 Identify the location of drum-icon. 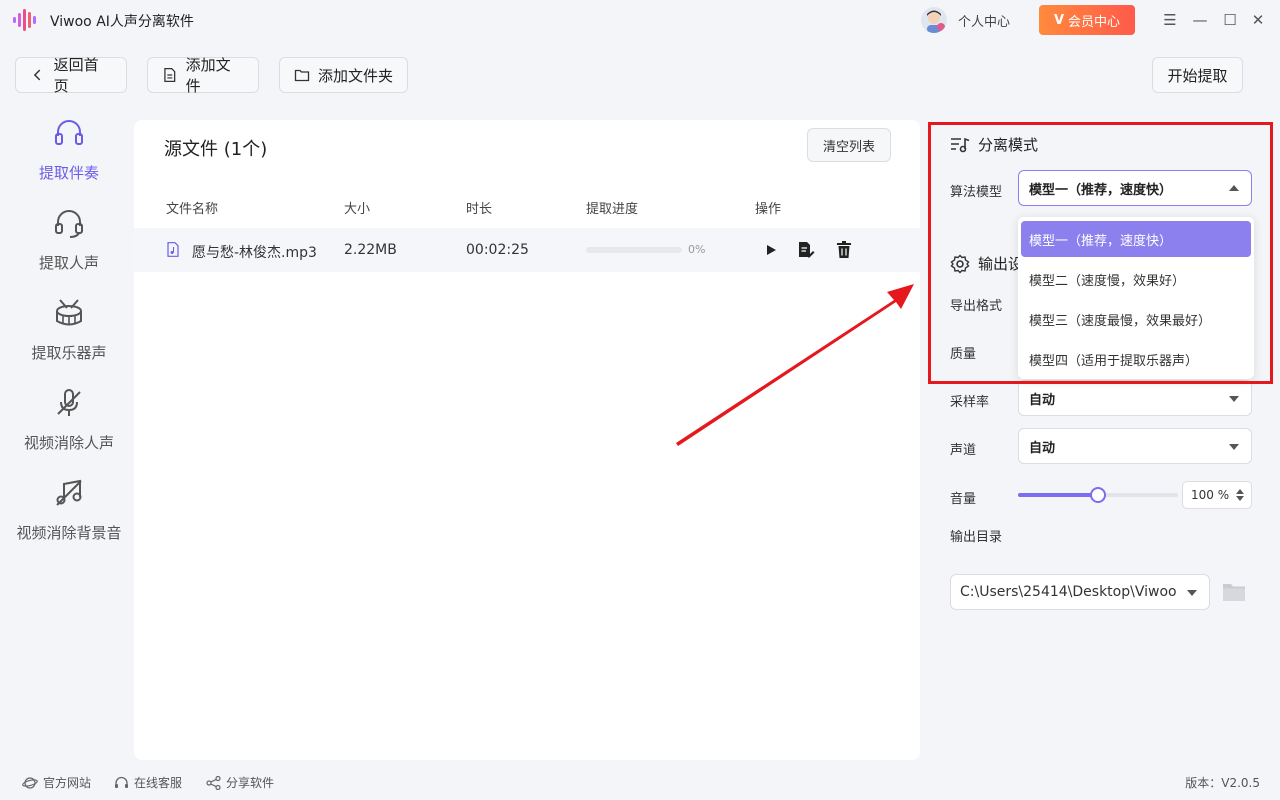
(69, 312).